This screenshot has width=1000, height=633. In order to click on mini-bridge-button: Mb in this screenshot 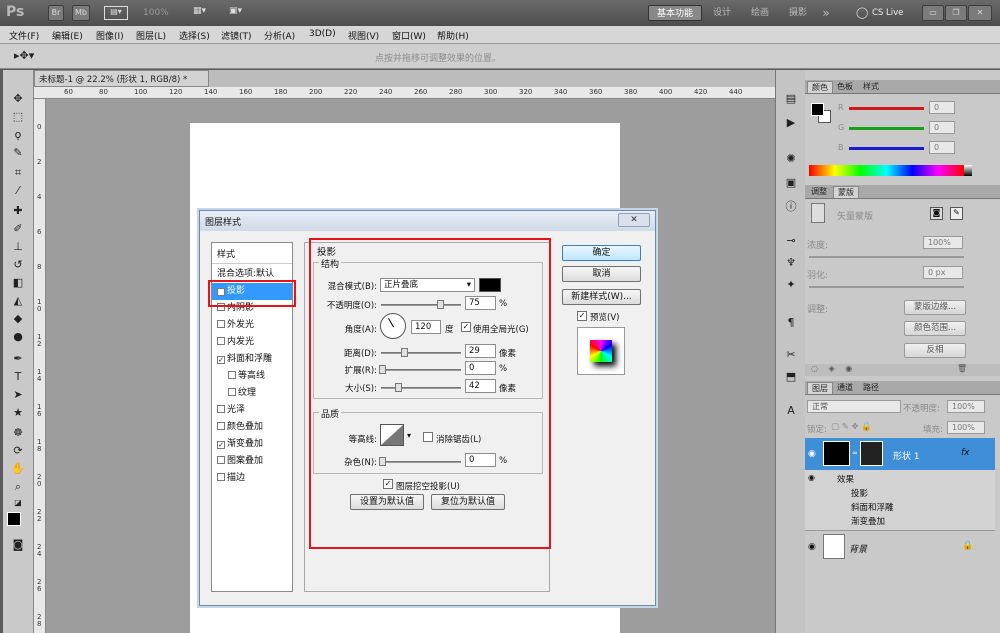, I will do `click(81, 13)`.